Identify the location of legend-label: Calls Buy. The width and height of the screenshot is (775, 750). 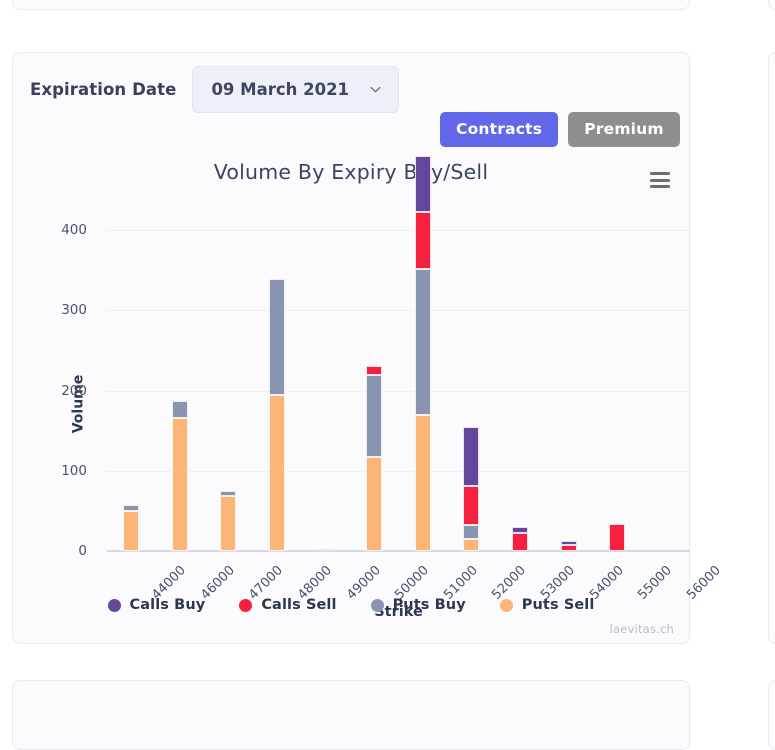
(167, 605).